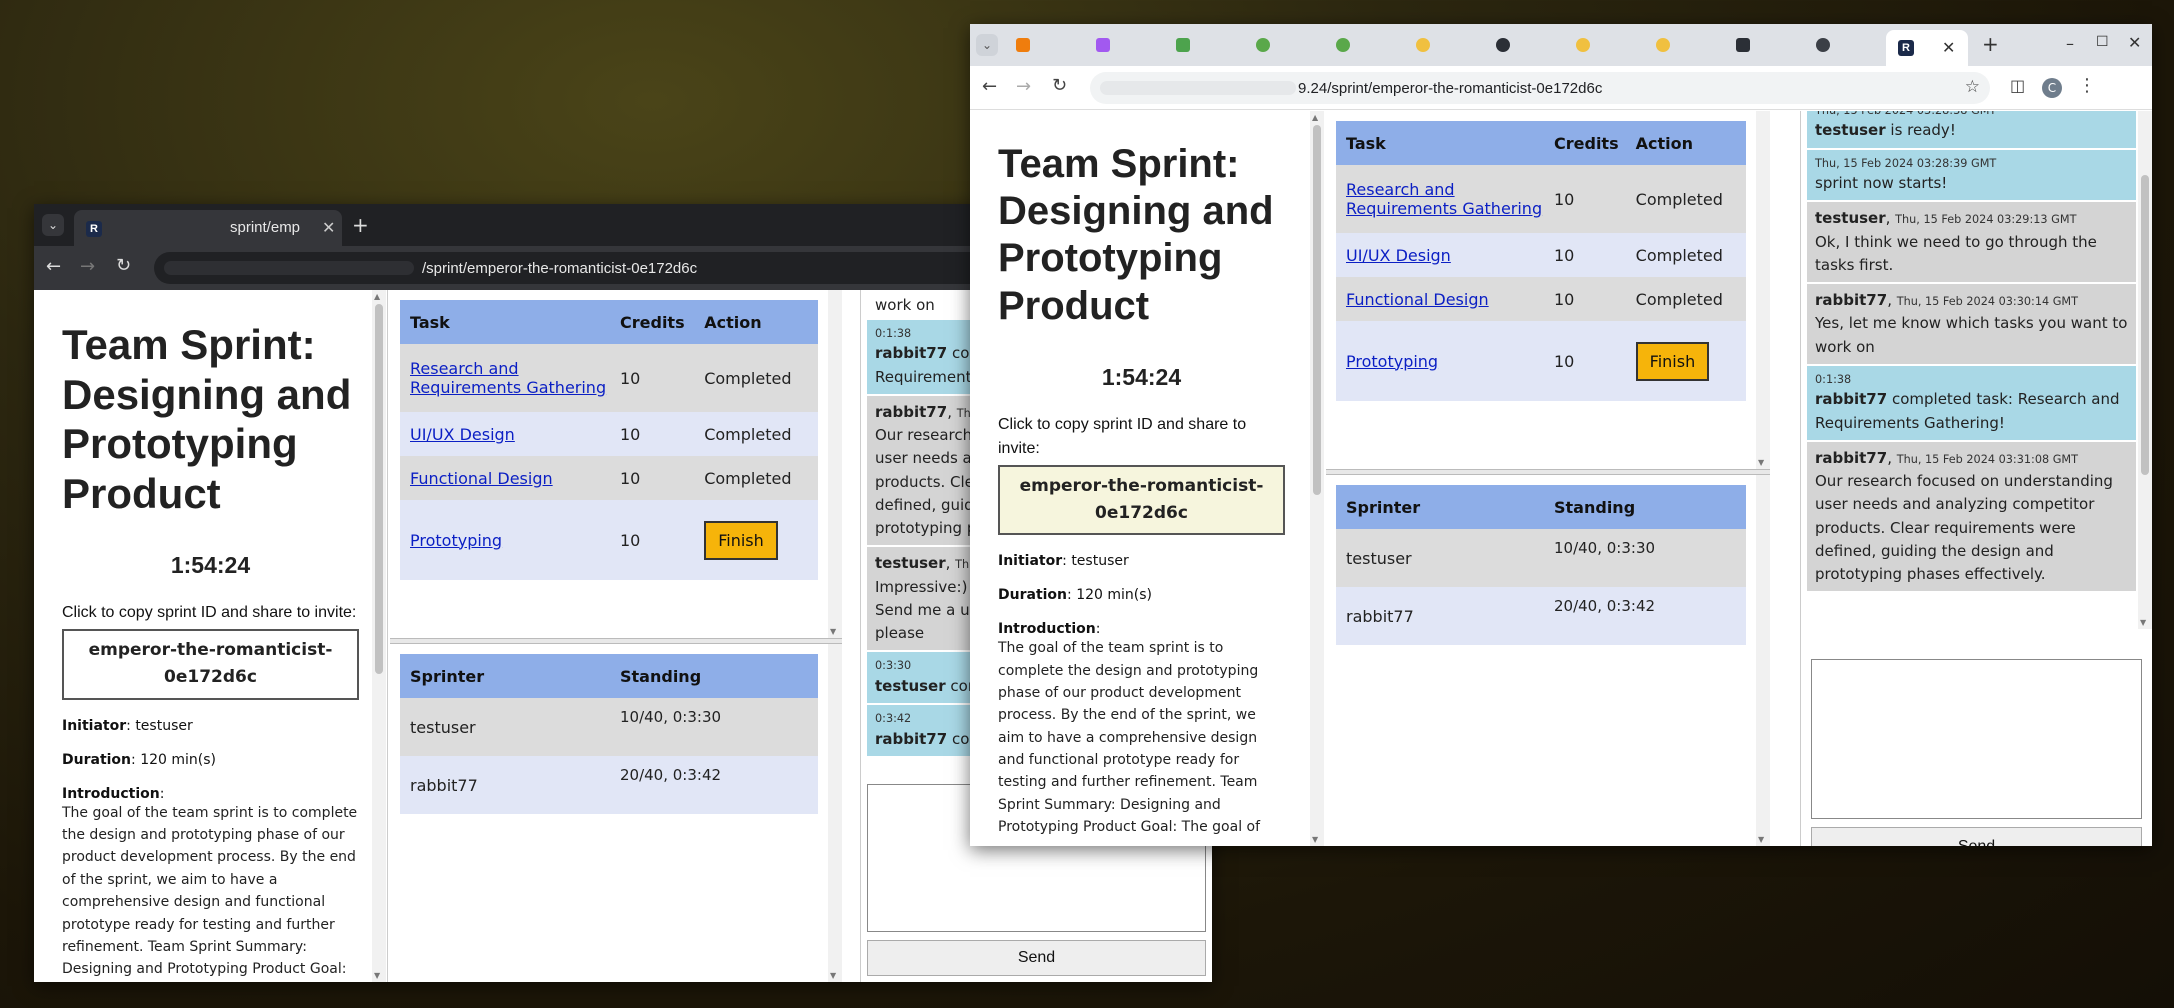  I want to click on menu-icon: ⋮, so click(2087, 85).